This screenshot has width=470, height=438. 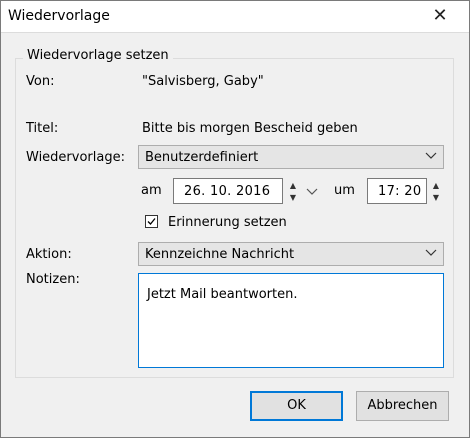 What do you see at coordinates (53, 279) in the screenshot?
I see `notizen-label: Notizen:` at bounding box center [53, 279].